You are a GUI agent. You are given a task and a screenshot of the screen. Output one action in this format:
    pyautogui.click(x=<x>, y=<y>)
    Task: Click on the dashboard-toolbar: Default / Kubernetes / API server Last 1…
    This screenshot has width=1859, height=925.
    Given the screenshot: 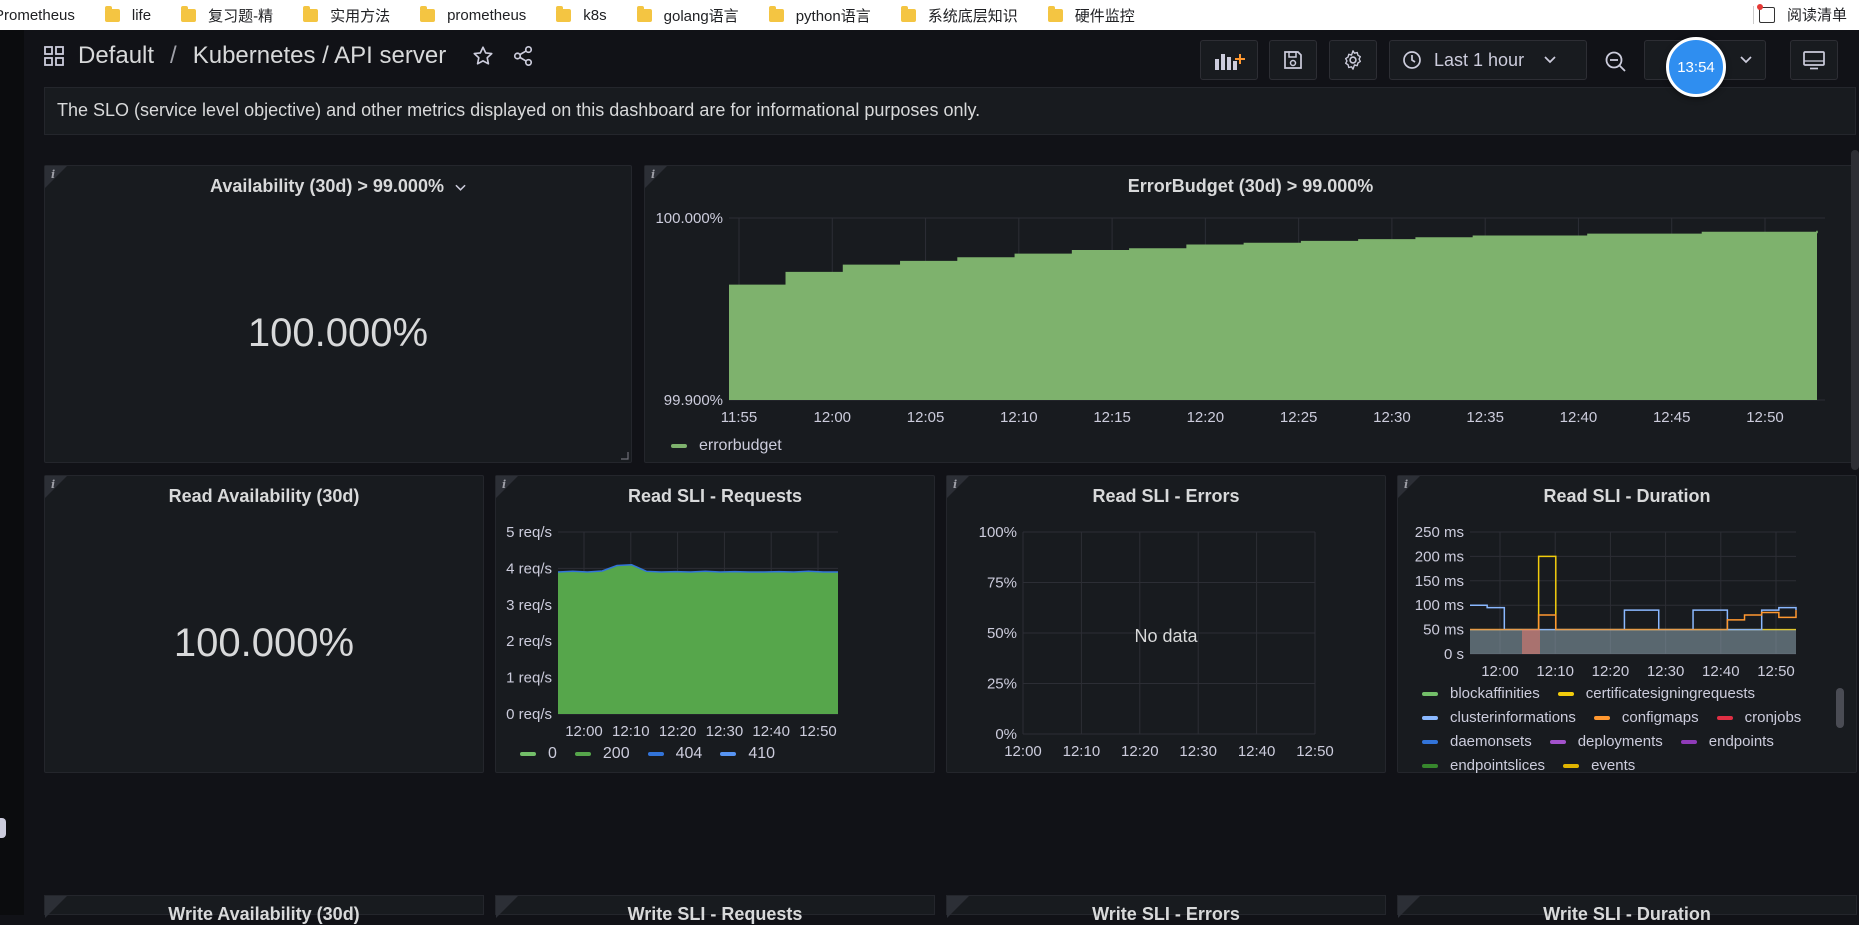 What is the action you would take?
    pyautogui.click(x=941, y=63)
    